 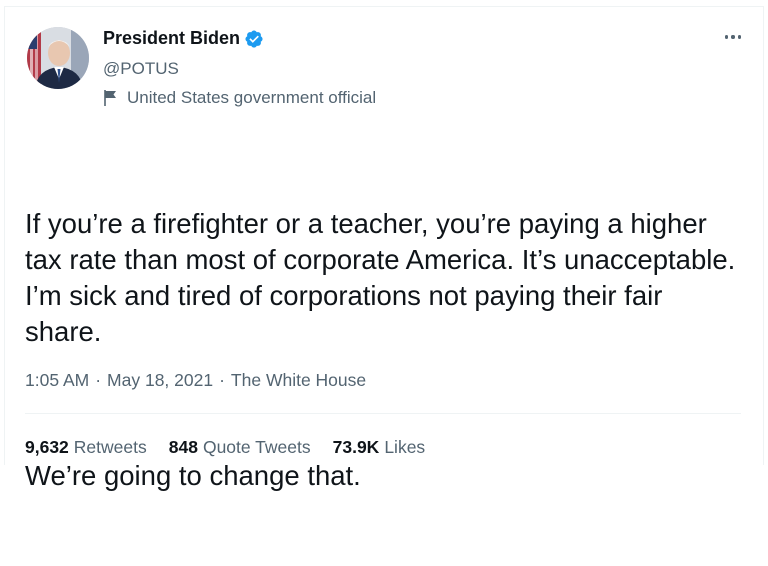 What do you see at coordinates (193, 475) in the screenshot?
I see `tweet-paragraph: We’re going to change that.` at bounding box center [193, 475].